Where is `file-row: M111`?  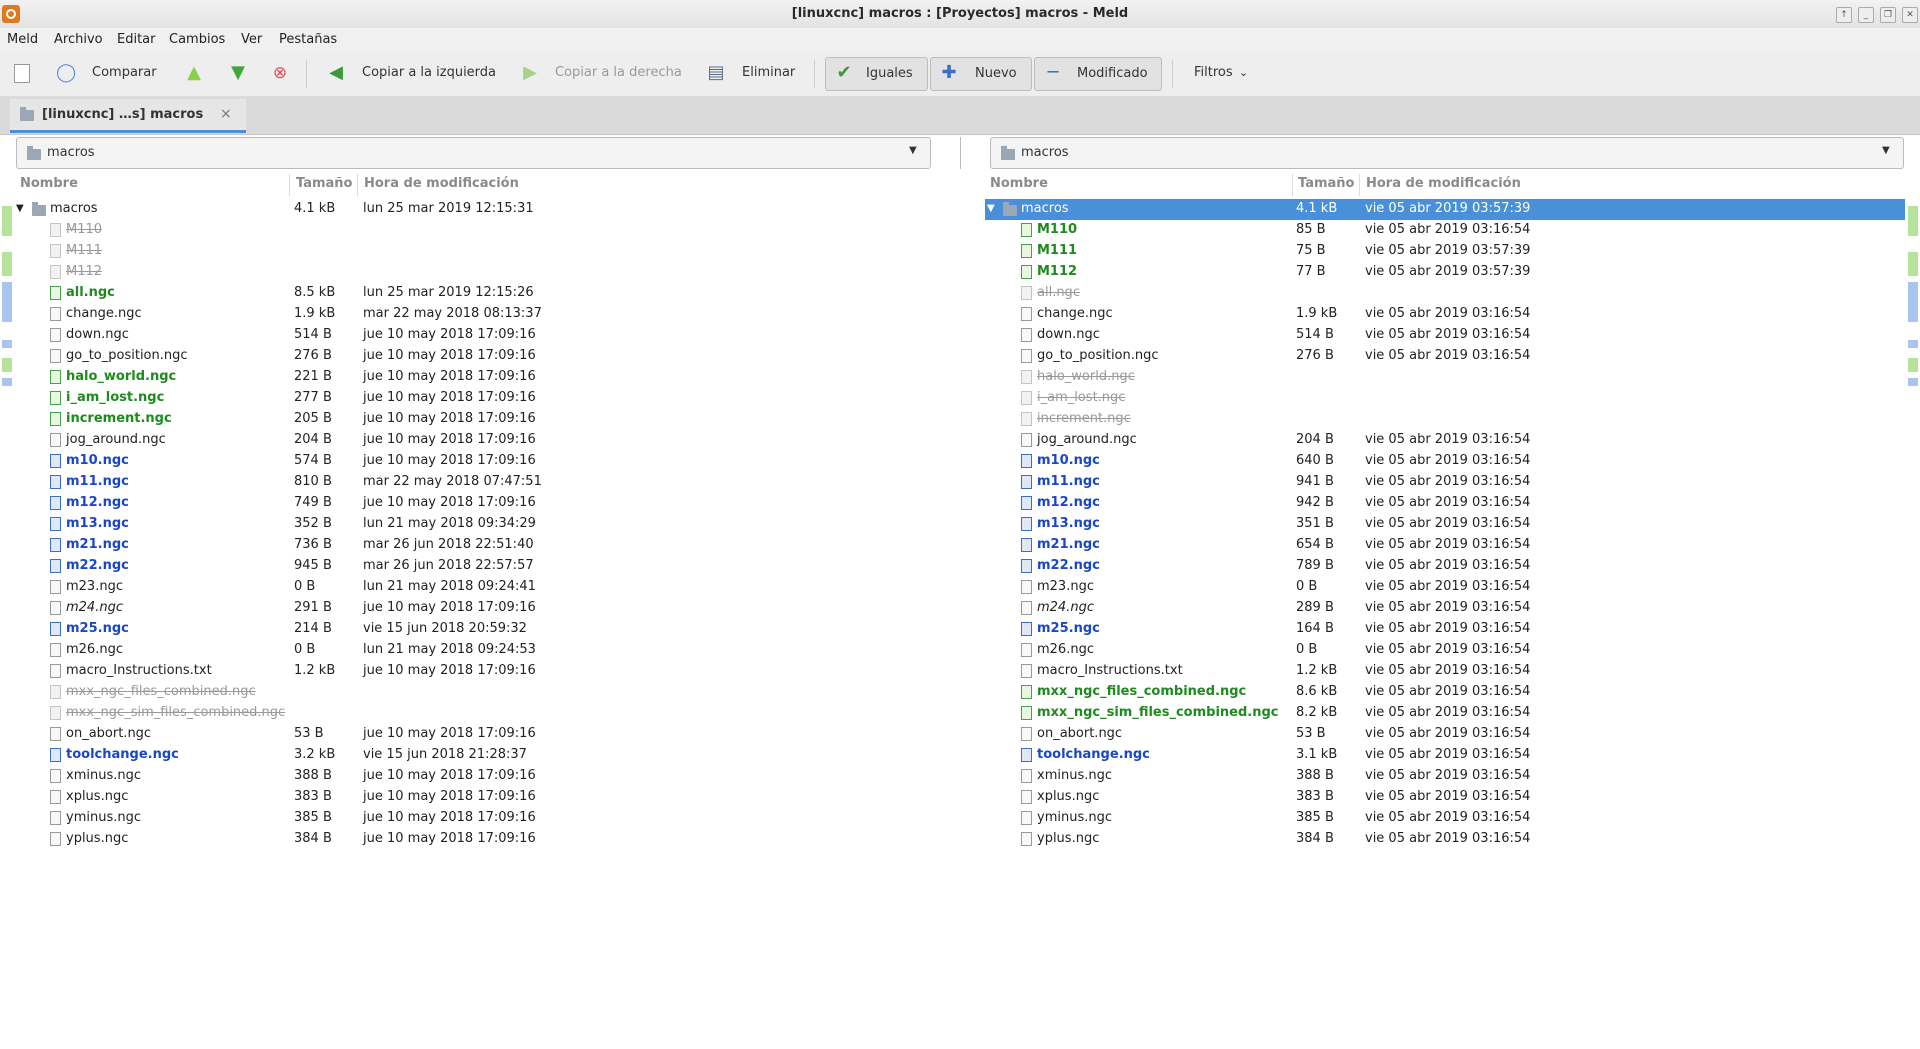
file-row: M111 is located at coordinates (474, 251).